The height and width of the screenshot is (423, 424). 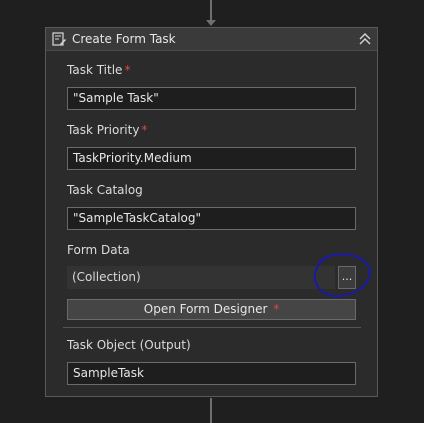 I want to click on activity-header: Create Form Task, so click(x=211, y=39).